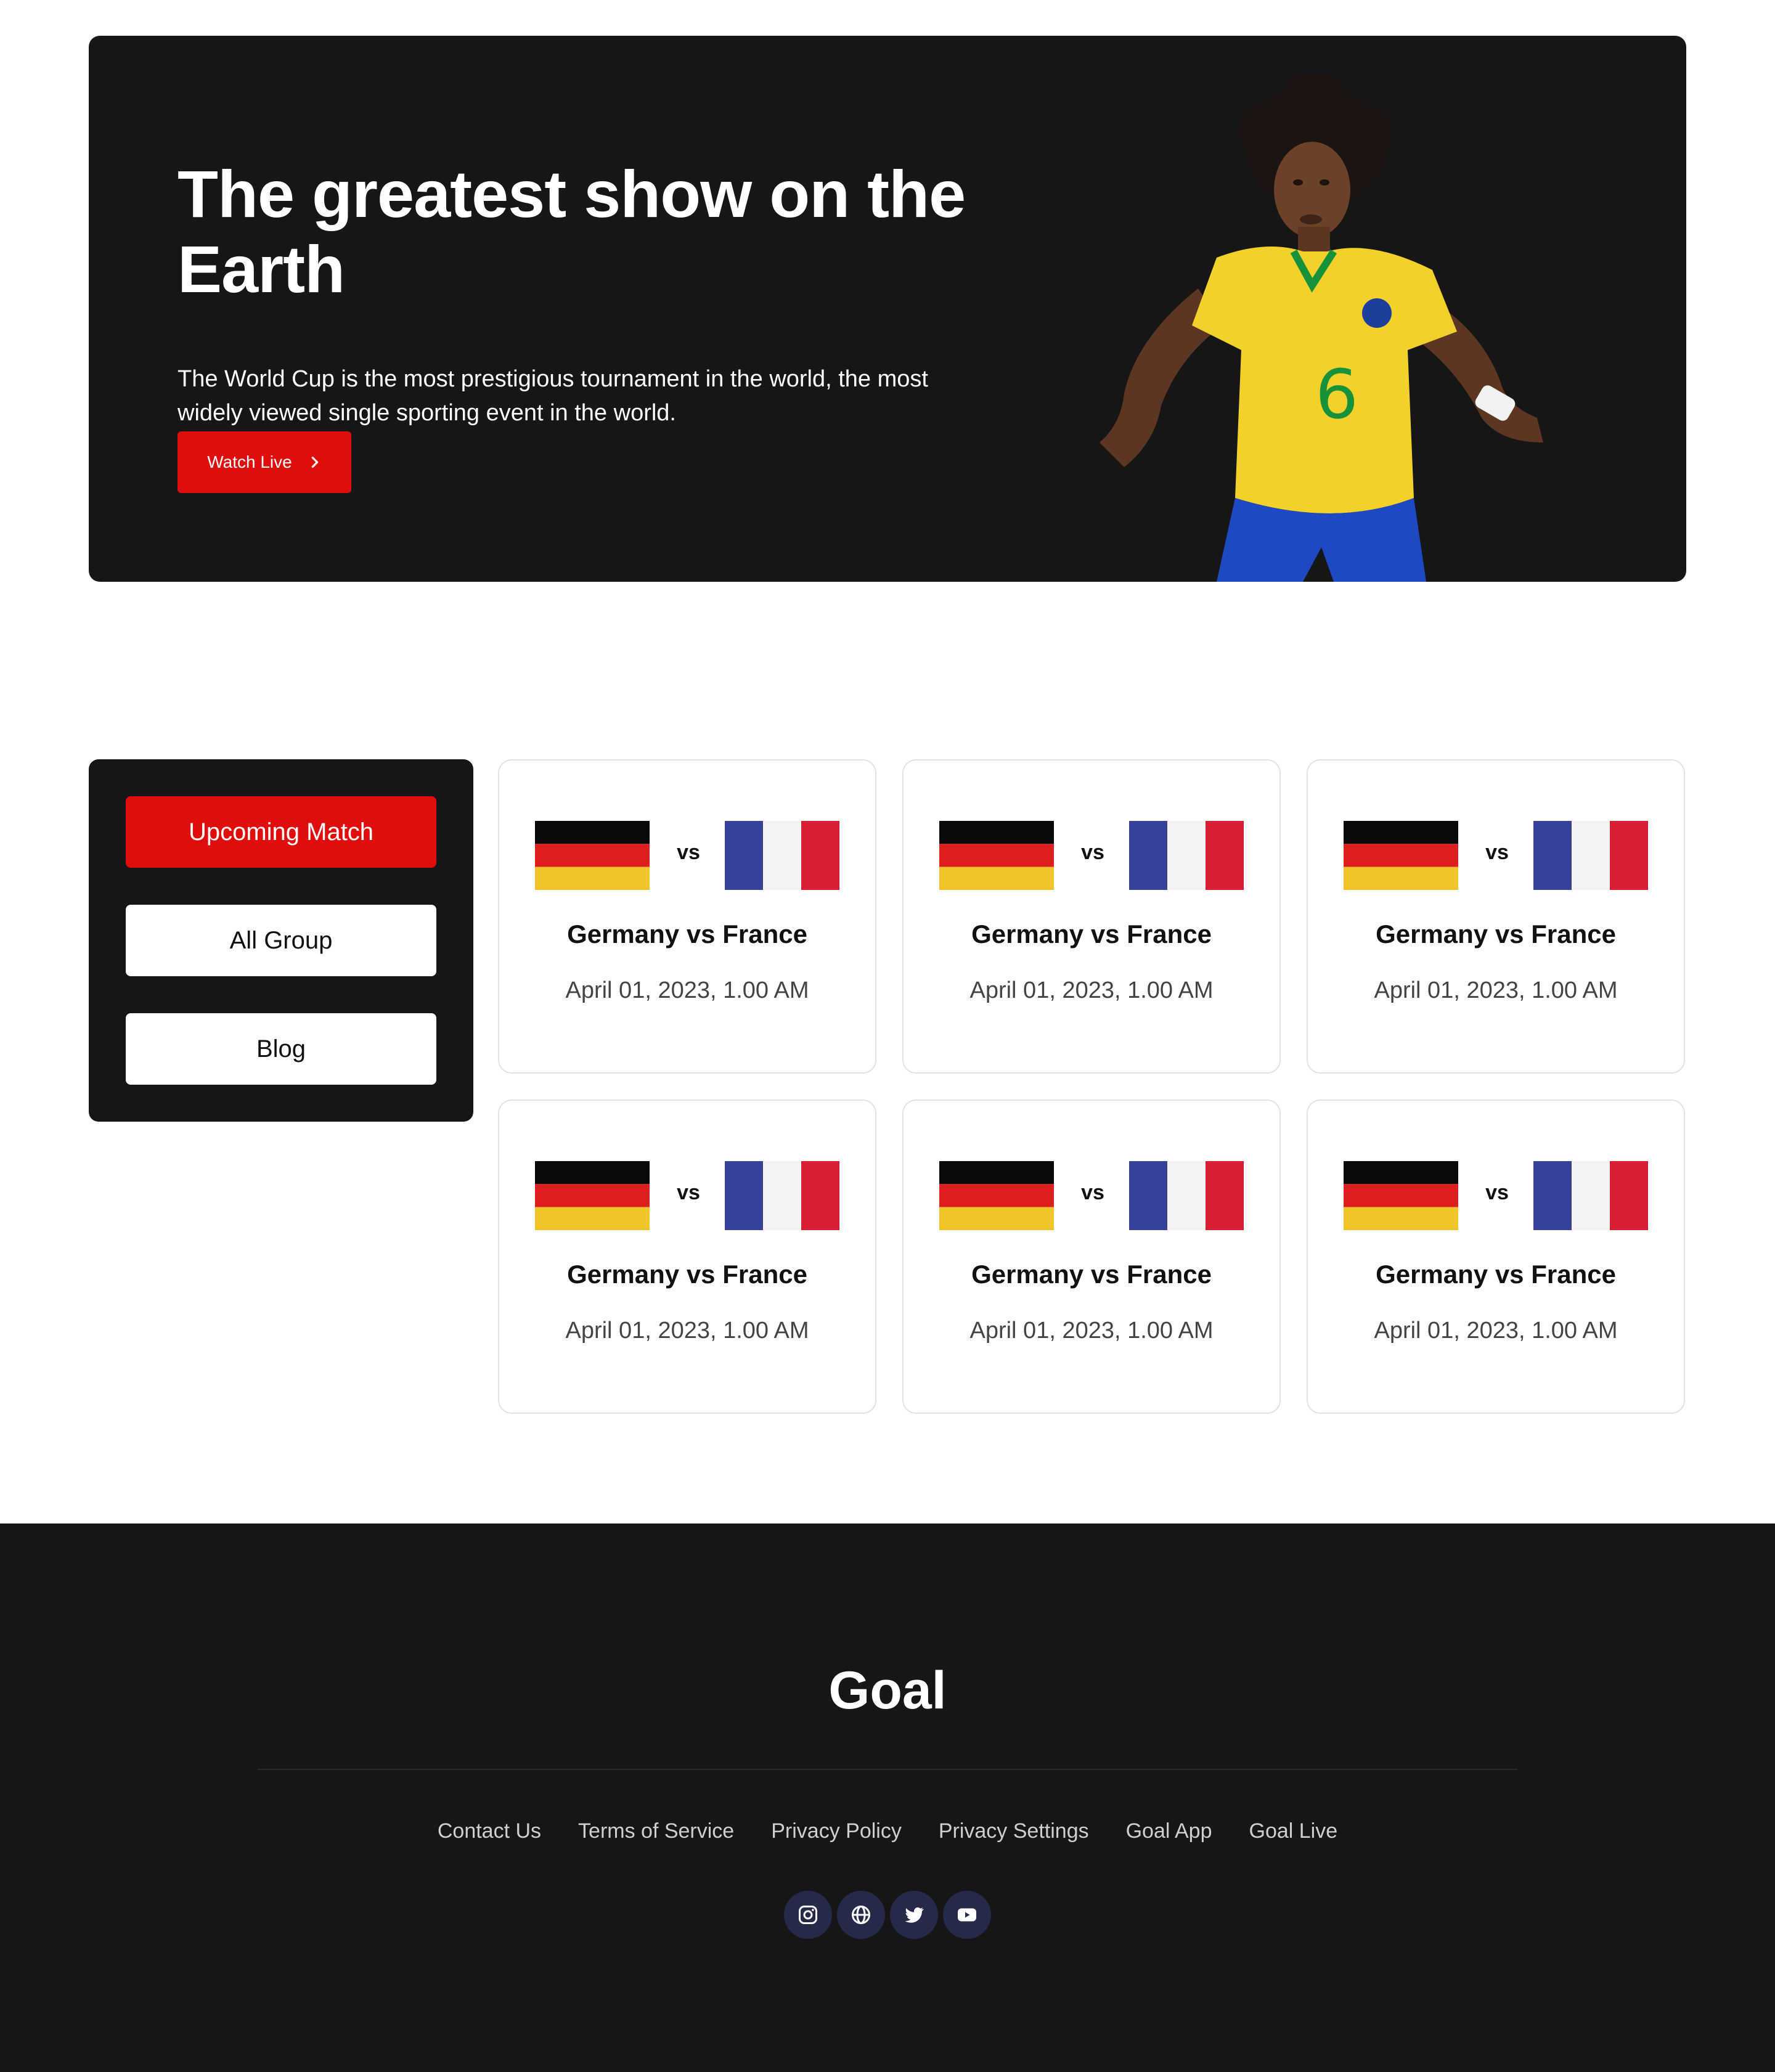  What do you see at coordinates (656, 1831) in the screenshot?
I see `footer-link-terms-of-service: Terms of Service` at bounding box center [656, 1831].